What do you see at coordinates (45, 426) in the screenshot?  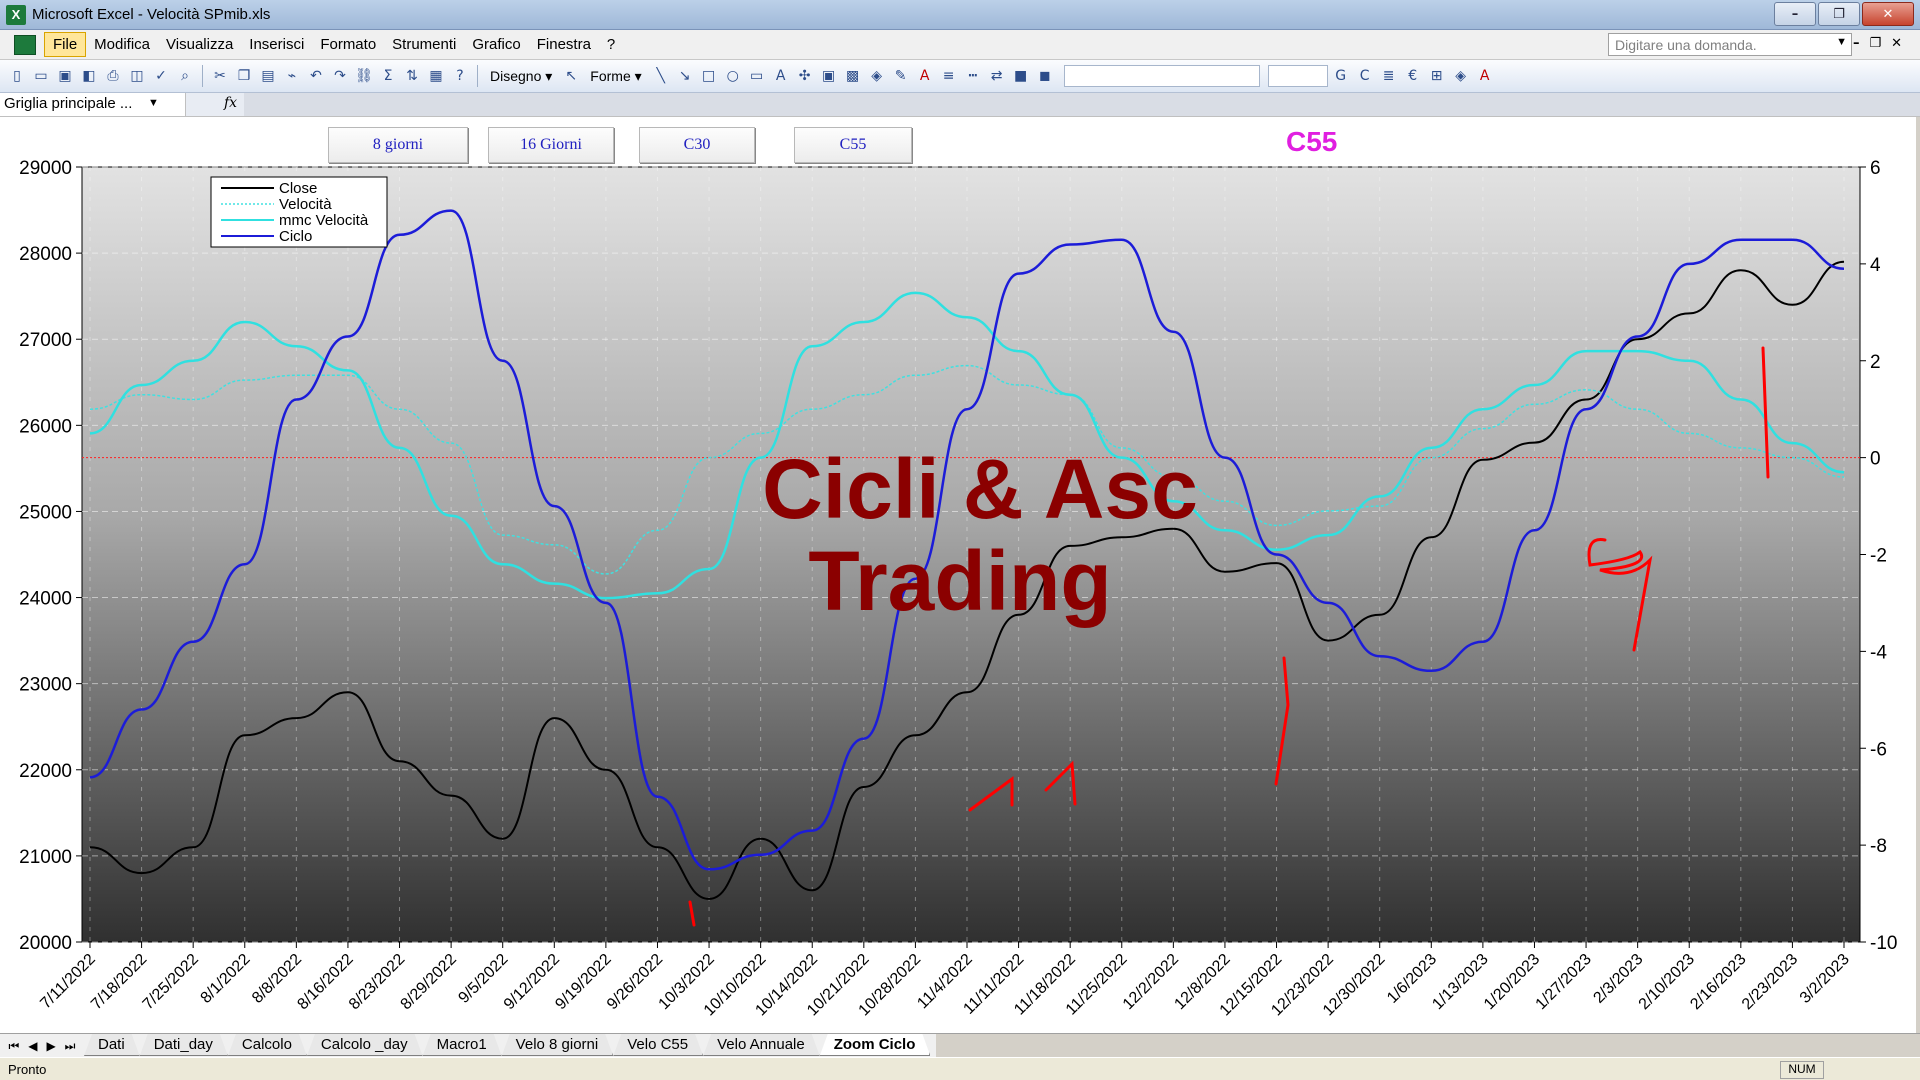 I see `y-left-tick-label: 26000` at bounding box center [45, 426].